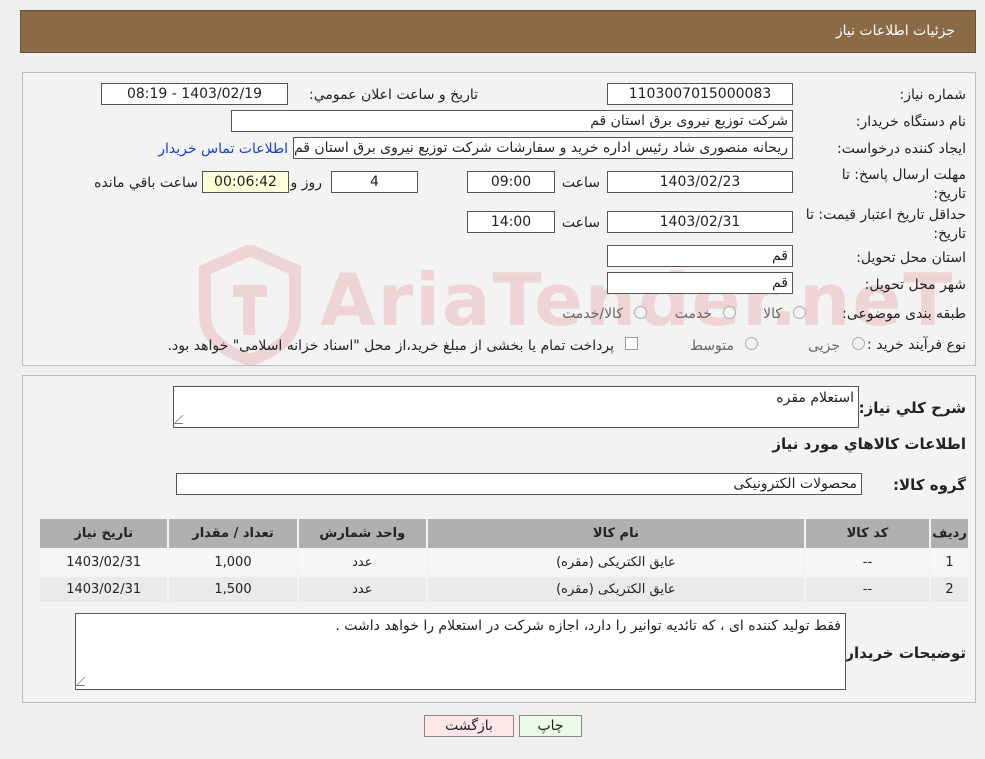 The width and height of the screenshot is (985, 759). Describe the element at coordinates (519, 484) in the screenshot. I see `goods-group-field: محصولات الکترونیکی` at that location.